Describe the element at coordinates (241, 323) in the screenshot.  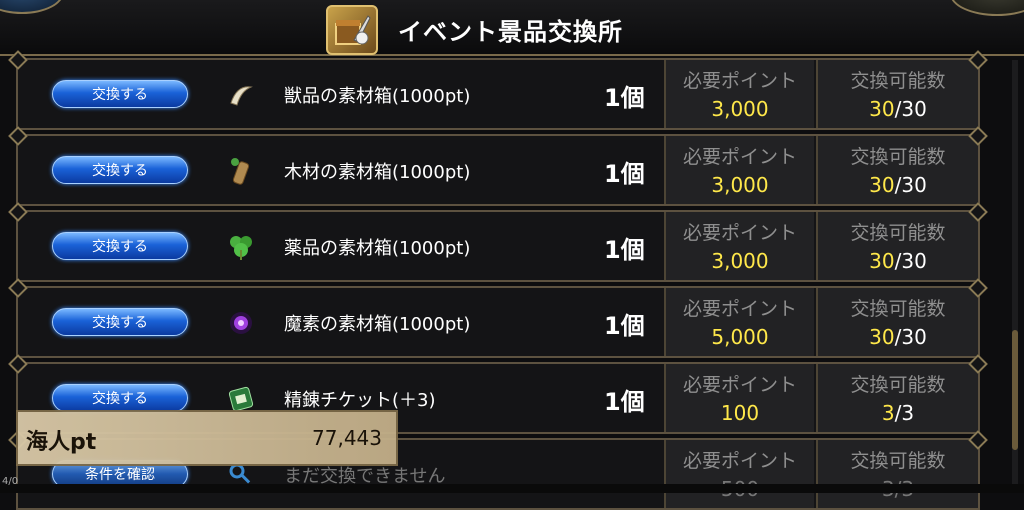
I see `magic-orb-icon` at that location.